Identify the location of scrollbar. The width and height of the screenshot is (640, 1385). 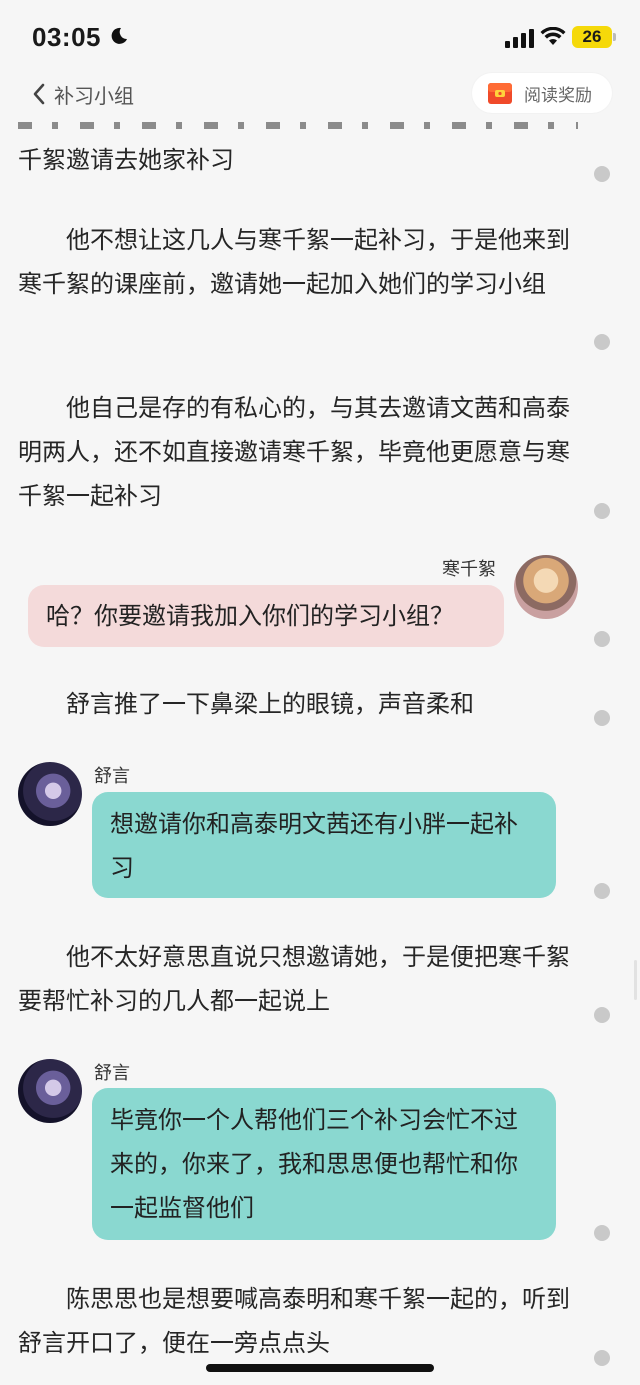
(635, 980).